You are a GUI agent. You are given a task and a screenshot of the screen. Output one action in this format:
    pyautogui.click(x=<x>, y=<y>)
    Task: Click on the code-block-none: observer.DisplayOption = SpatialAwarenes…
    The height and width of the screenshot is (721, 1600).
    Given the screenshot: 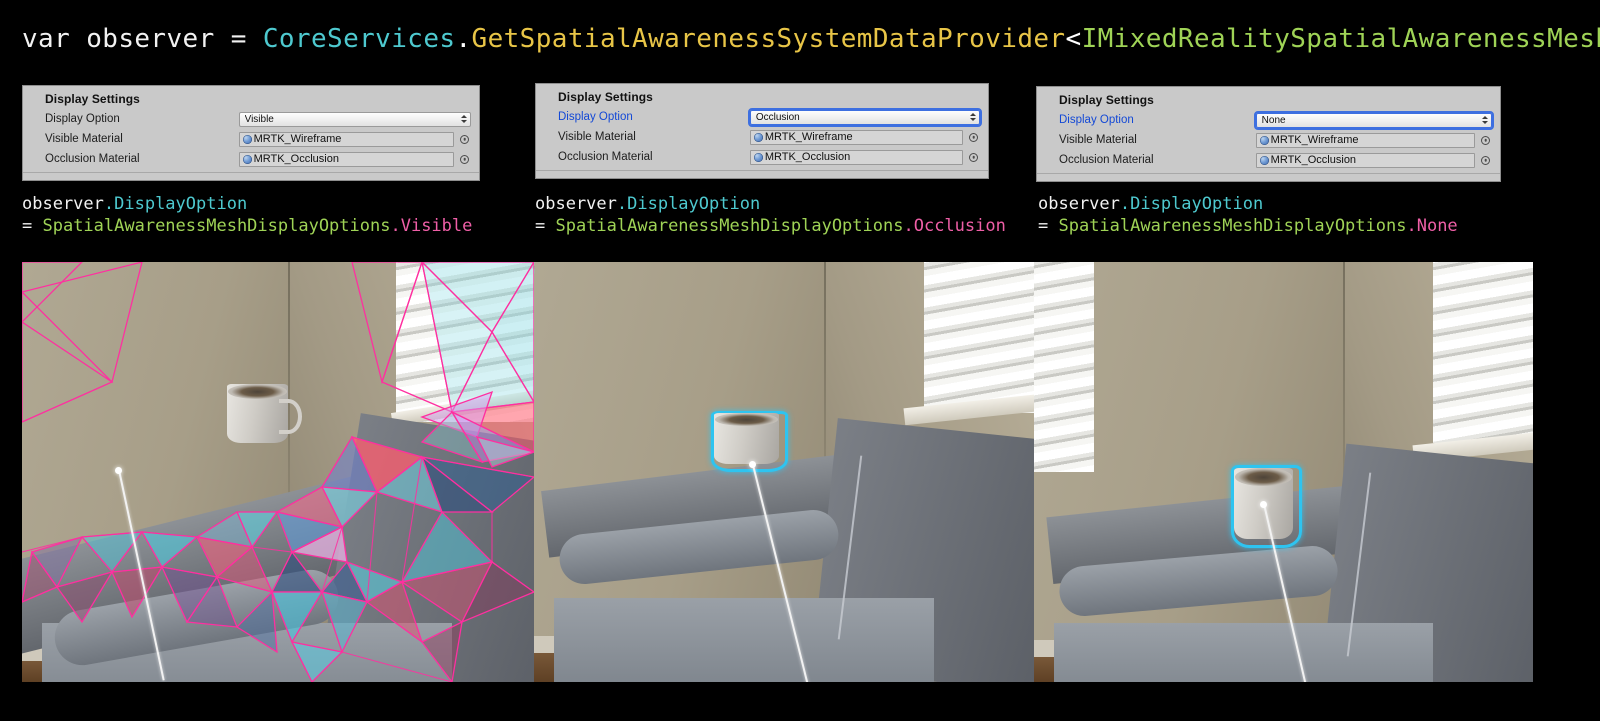 What is the action you would take?
    pyautogui.click(x=1248, y=215)
    